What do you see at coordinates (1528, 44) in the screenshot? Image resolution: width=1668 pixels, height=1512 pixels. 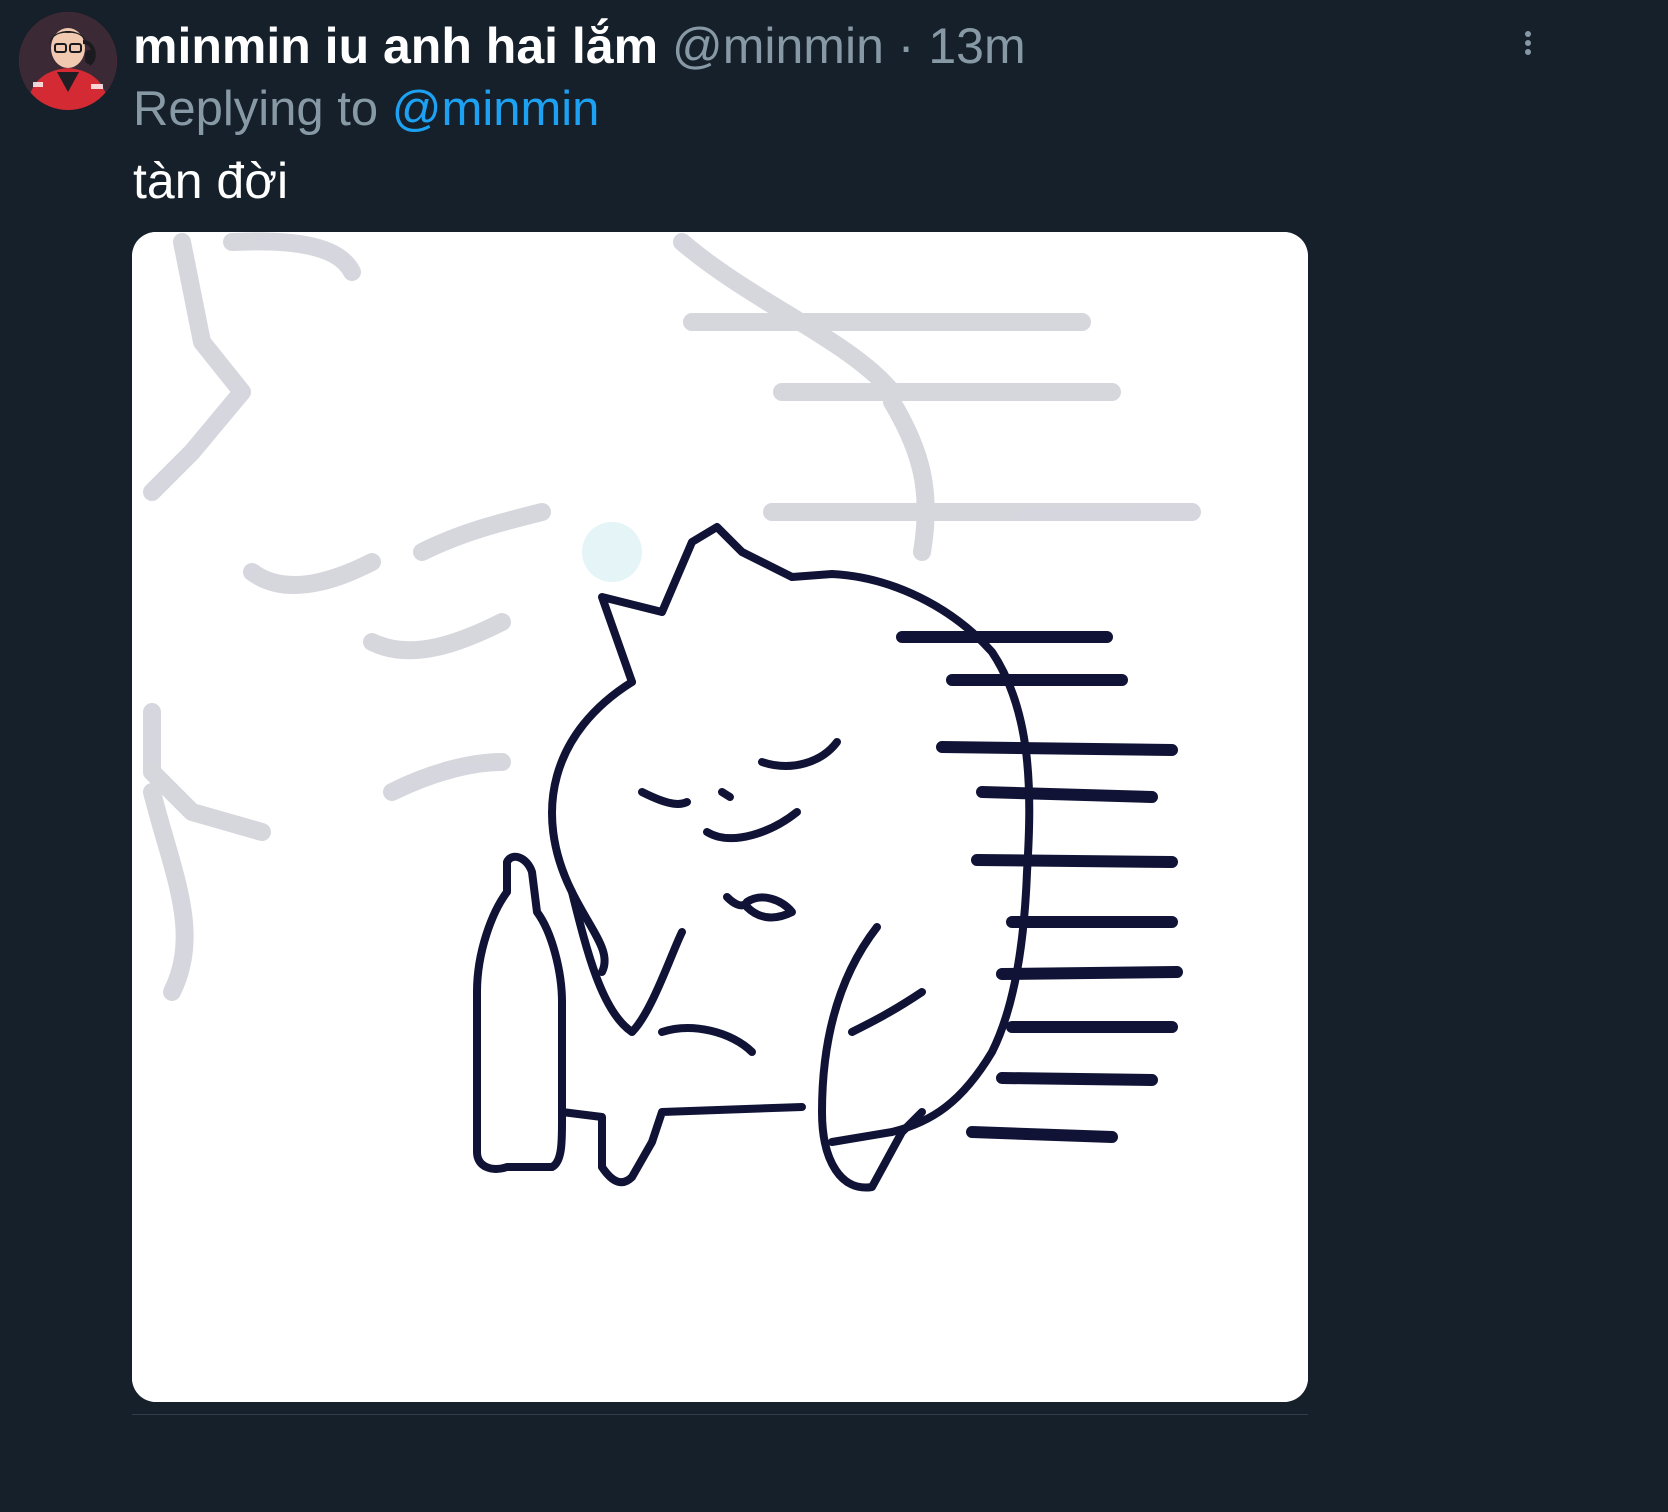 I see `more-vertical-icon` at bounding box center [1528, 44].